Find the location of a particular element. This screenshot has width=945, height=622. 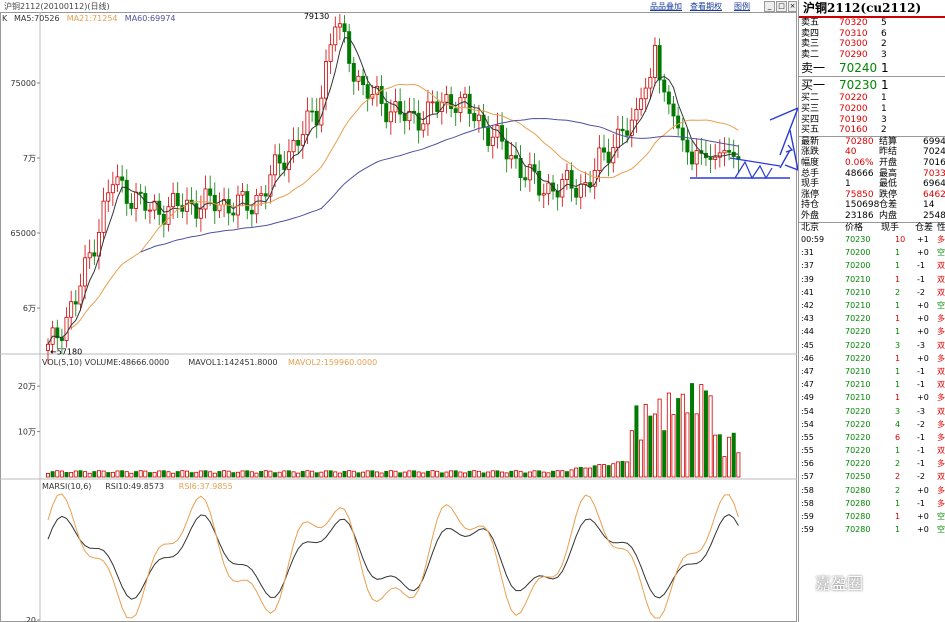

stat-row: 涨跌 40 昨结 7024 is located at coordinates (872, 152).